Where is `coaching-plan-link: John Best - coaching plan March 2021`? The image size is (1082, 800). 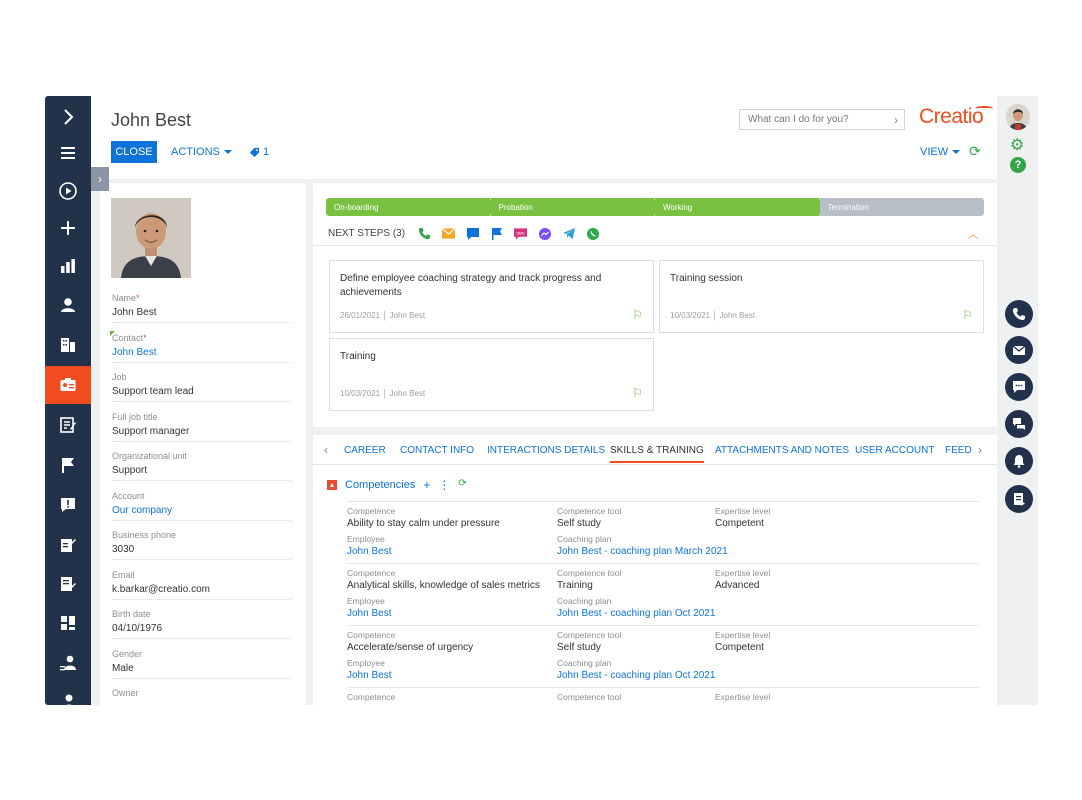 coaching-plan-link: John Best - coaching plan March 2021 is located at coordinates (642, 551).